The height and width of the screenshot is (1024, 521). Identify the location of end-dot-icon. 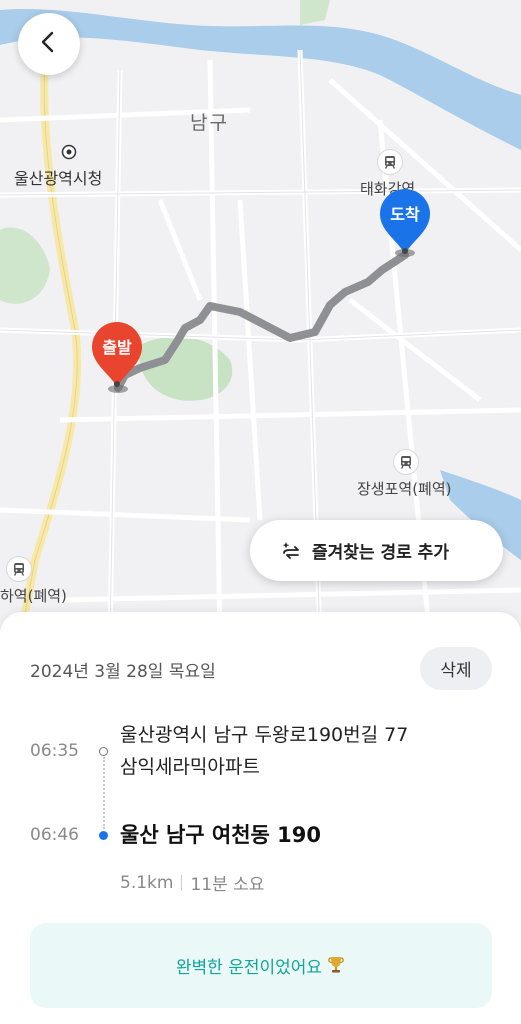
(103, 835).